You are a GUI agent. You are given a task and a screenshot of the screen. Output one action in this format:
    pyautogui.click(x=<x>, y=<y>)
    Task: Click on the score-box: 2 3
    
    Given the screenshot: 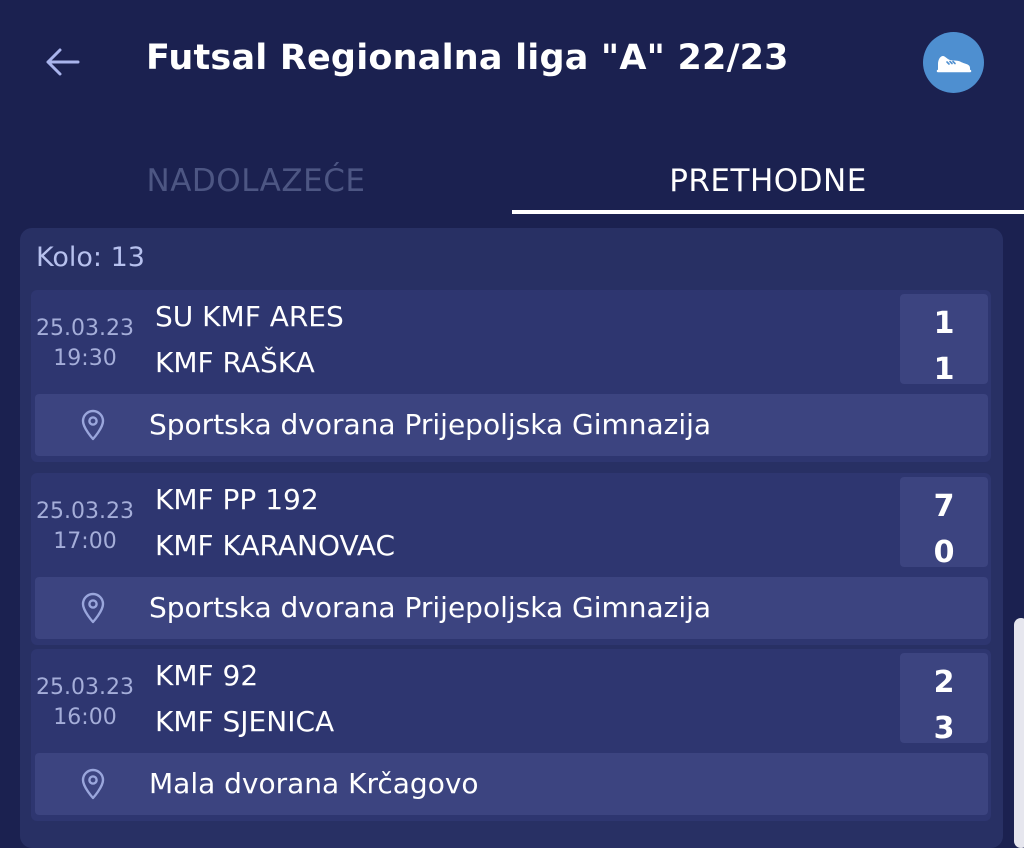 What is the action you would take?
    pyautogui.click(x=944, y=699)
    